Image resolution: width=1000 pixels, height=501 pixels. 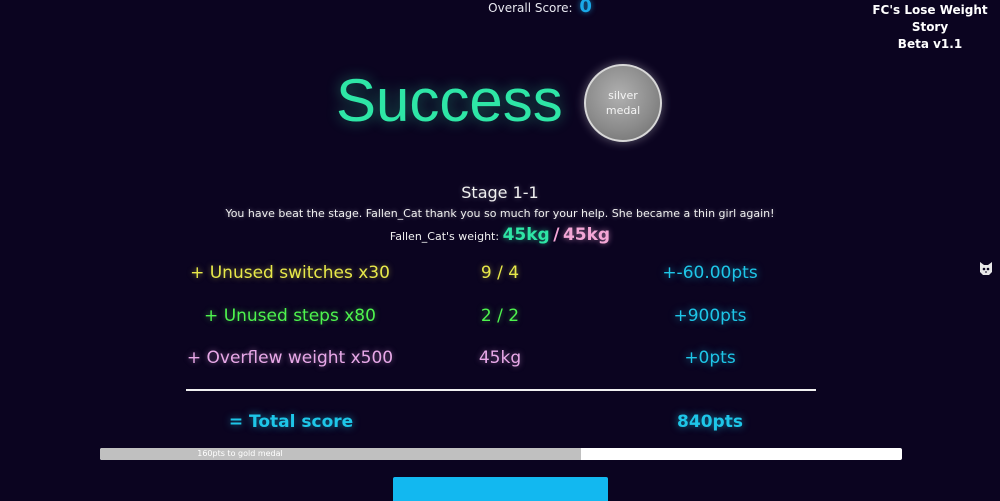 I want to click on score-row-points: +-60.00pts, so click(x=710, y=273).